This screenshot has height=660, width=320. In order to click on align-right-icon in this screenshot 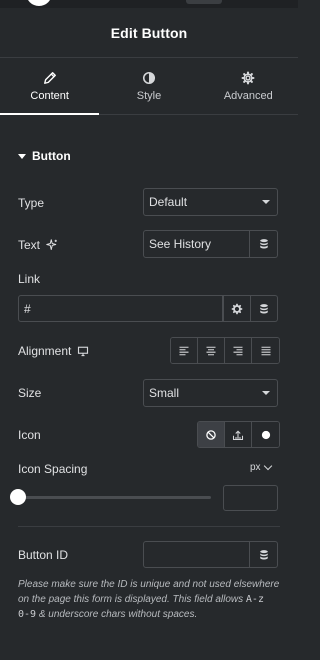, I will do `click(238, 350)`.